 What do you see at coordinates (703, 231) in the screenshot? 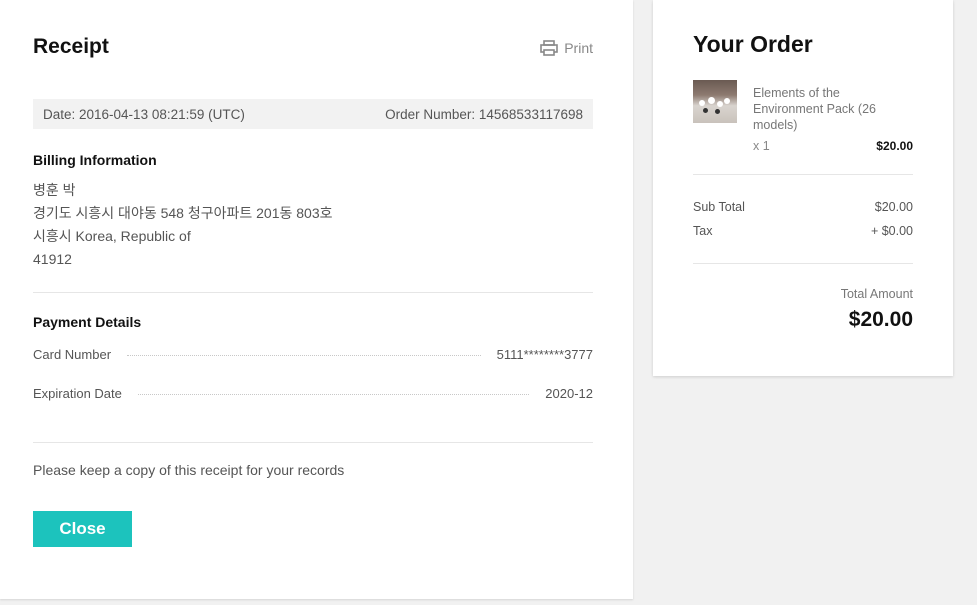
I see `tax-label: Tax` at bounding box center [703, 231].